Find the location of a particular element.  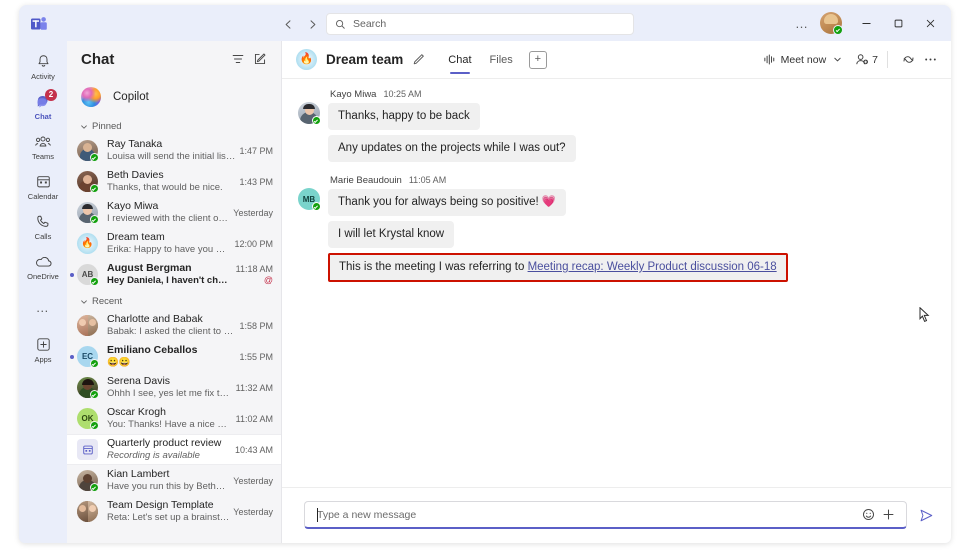

filter-icon is located at coordinates (238, 59).